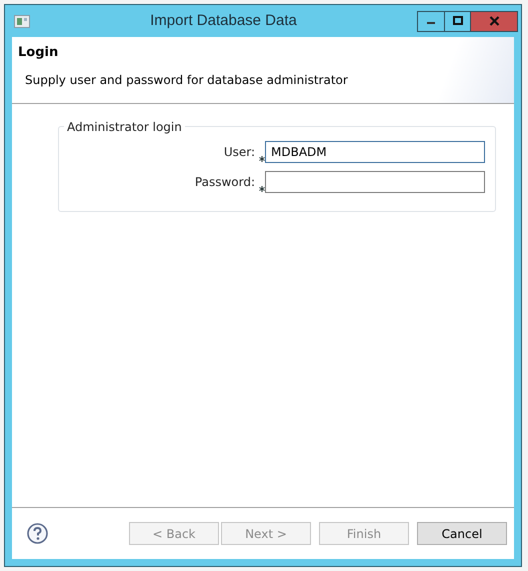  I want to click on maximize-icon, so click(457, 21).